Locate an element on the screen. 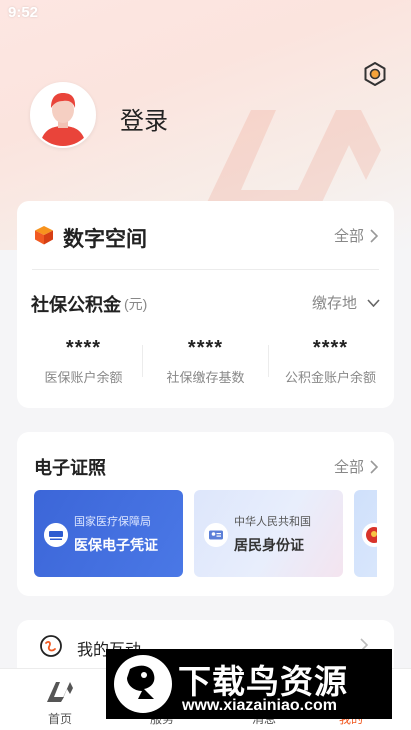 Image resolution: width=411 pixels, height=730 pixels. certificate-org: 国家医疗保障局 is located at coordinates (112, 522).